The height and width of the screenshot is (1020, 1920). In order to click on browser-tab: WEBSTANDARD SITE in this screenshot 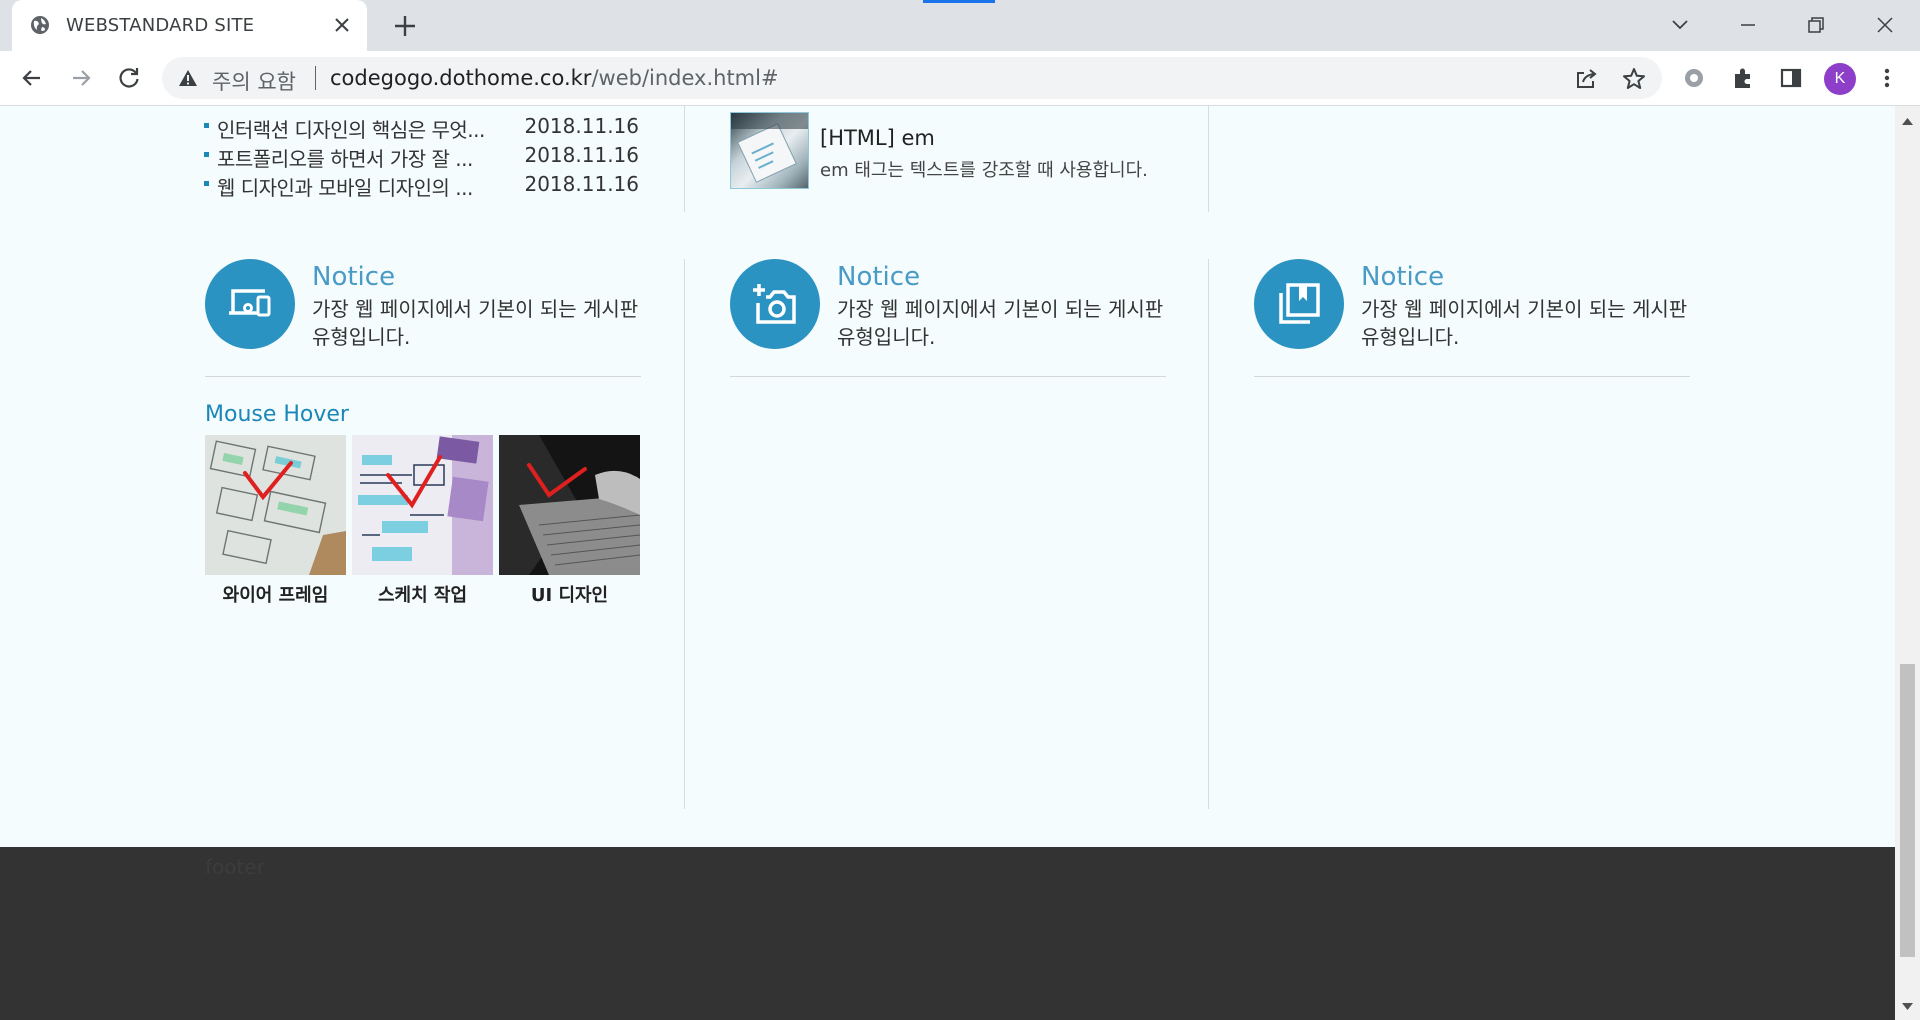, I will do `click(189, 25)`.